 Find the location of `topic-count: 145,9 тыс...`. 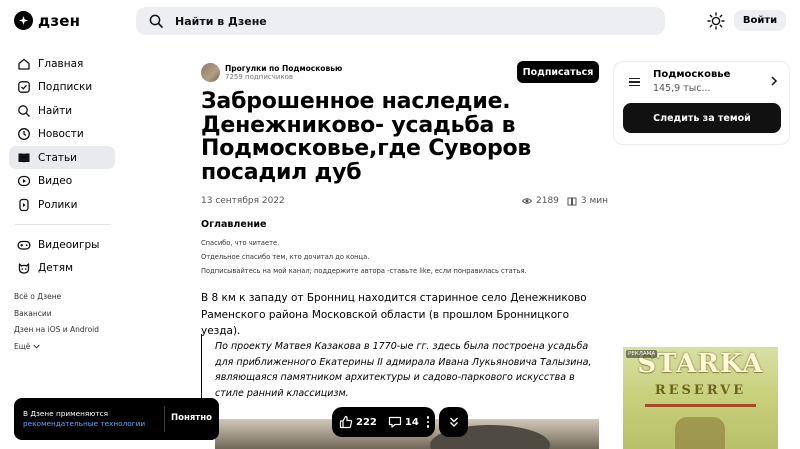

topic-count: 145,9 тыс... is located at coordinates (682, 88).